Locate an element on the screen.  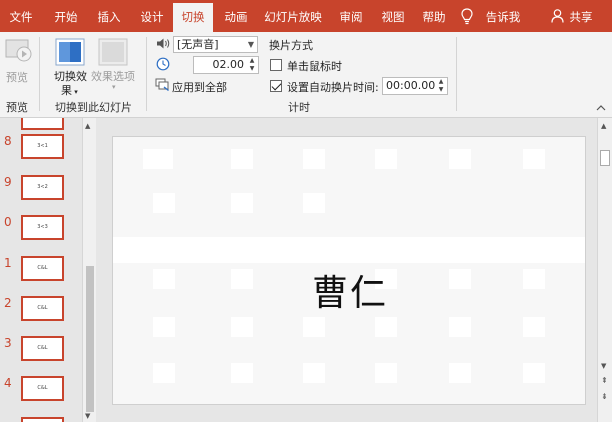
after-time-spinner: 00:00.00 ▲ ▼ is located at coordinates (415, 86).